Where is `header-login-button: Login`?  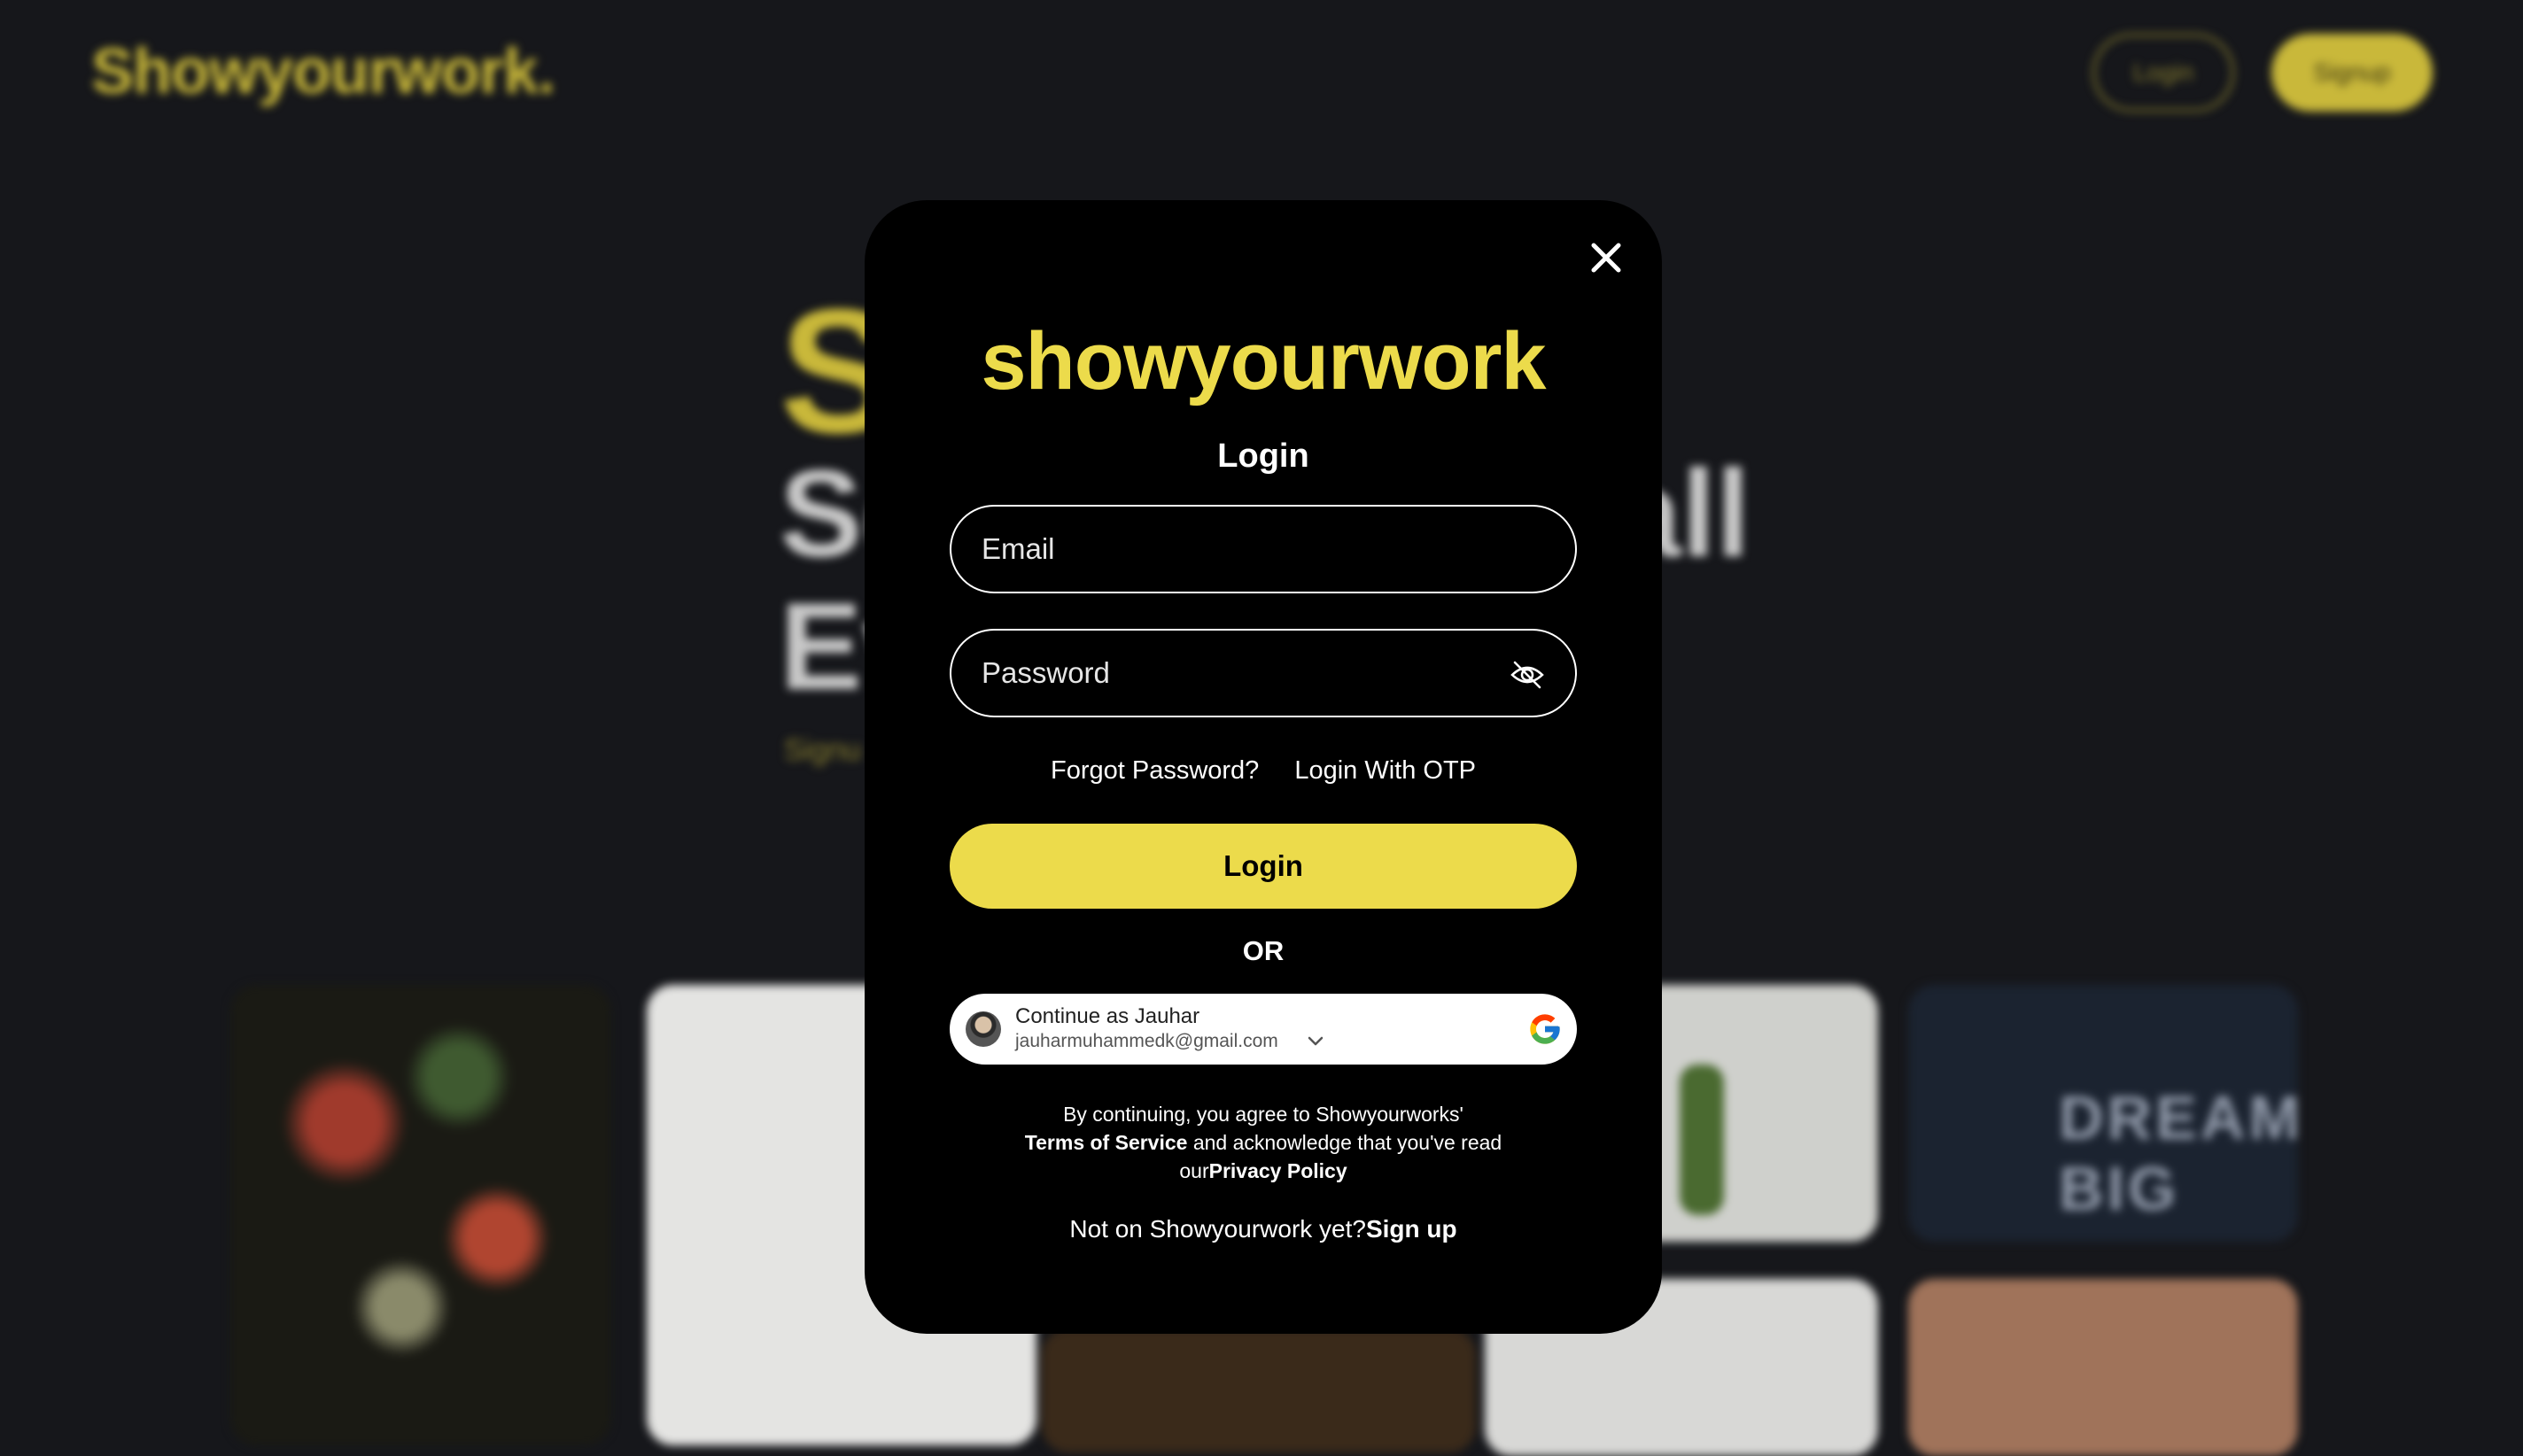
header-login-button: Login is located at coordinates (2163, 73).